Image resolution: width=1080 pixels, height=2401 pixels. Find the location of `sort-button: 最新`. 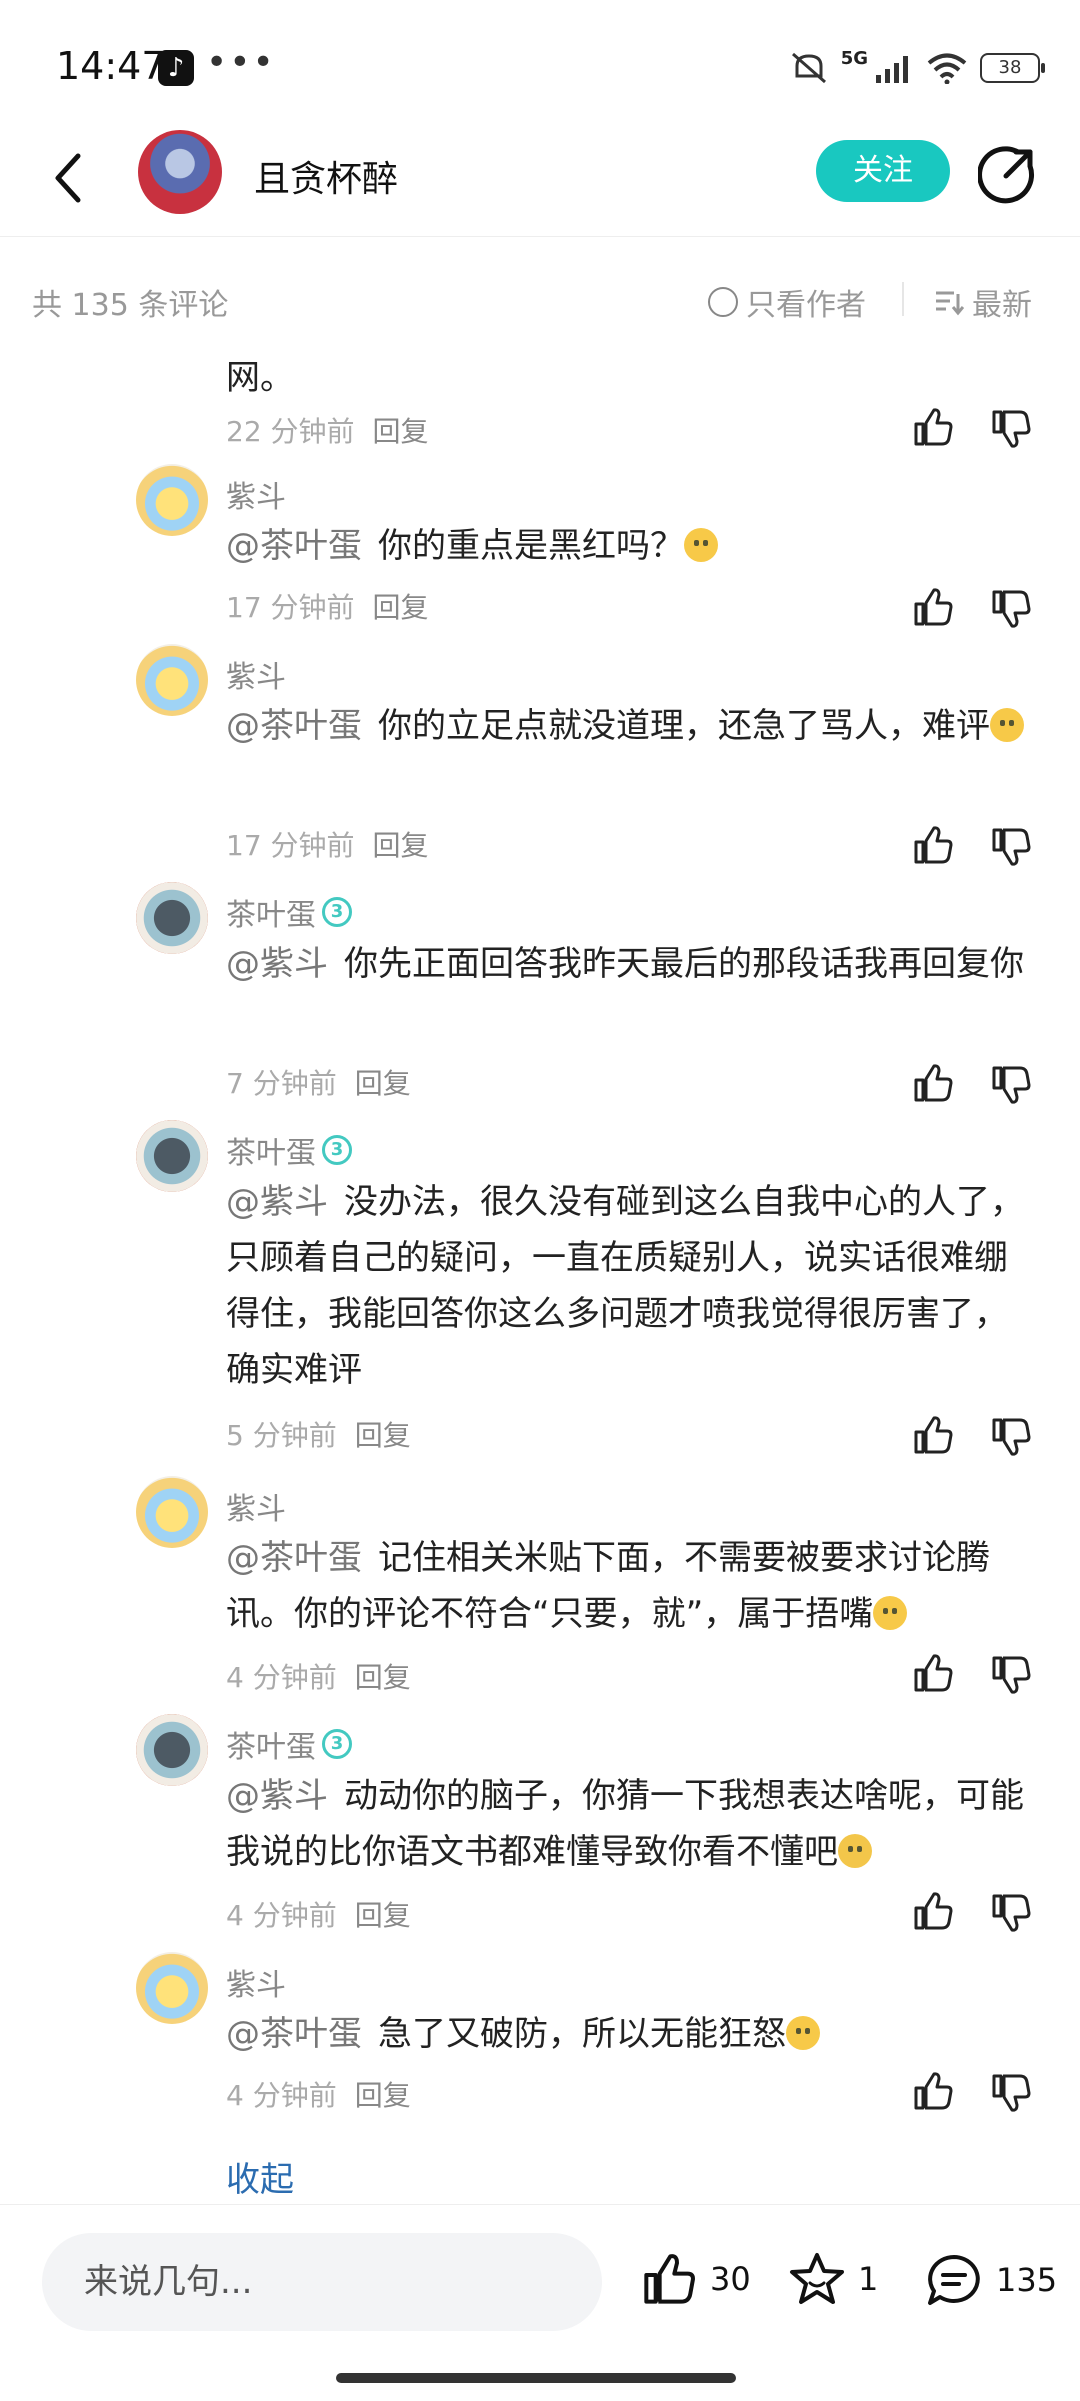

sort-button: 最新 is located at coordinates (983, 302).